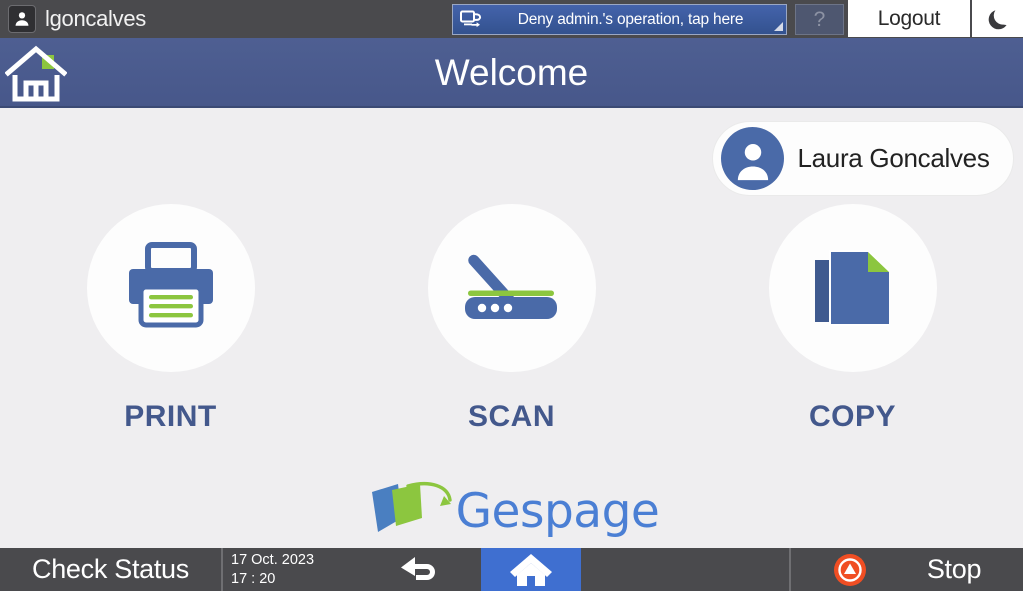 This screenshot has height=591, width=1023. Describe the element at coordinates (110, 569) in the screenshot. I see `check-status-button: Check Status` at that location.